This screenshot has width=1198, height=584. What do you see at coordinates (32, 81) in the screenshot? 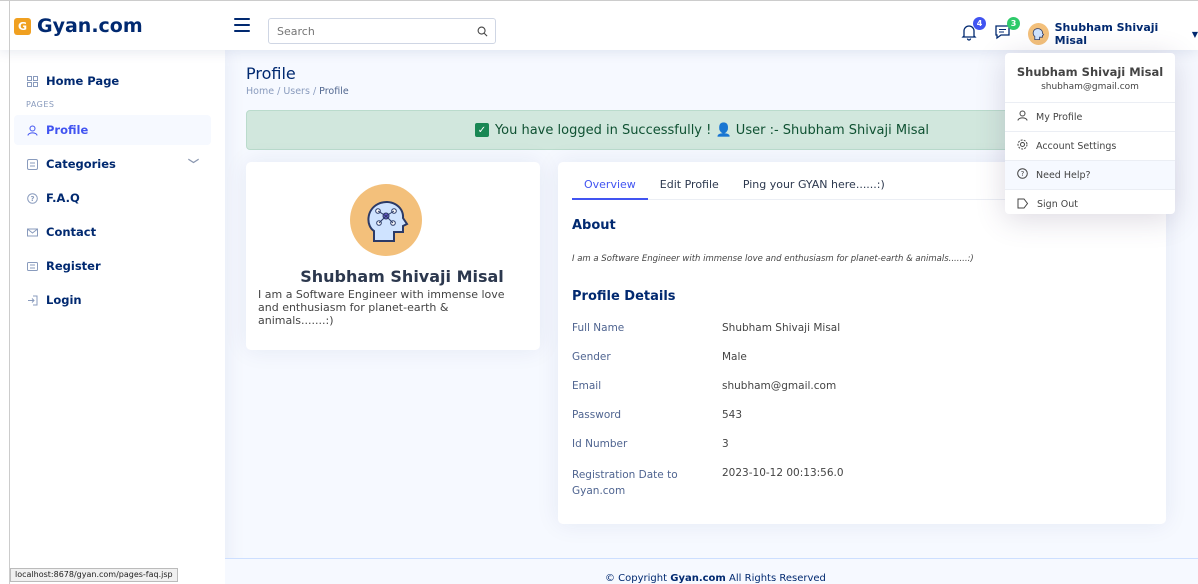
I see `grid-icon` at bounding box center [32, 81].